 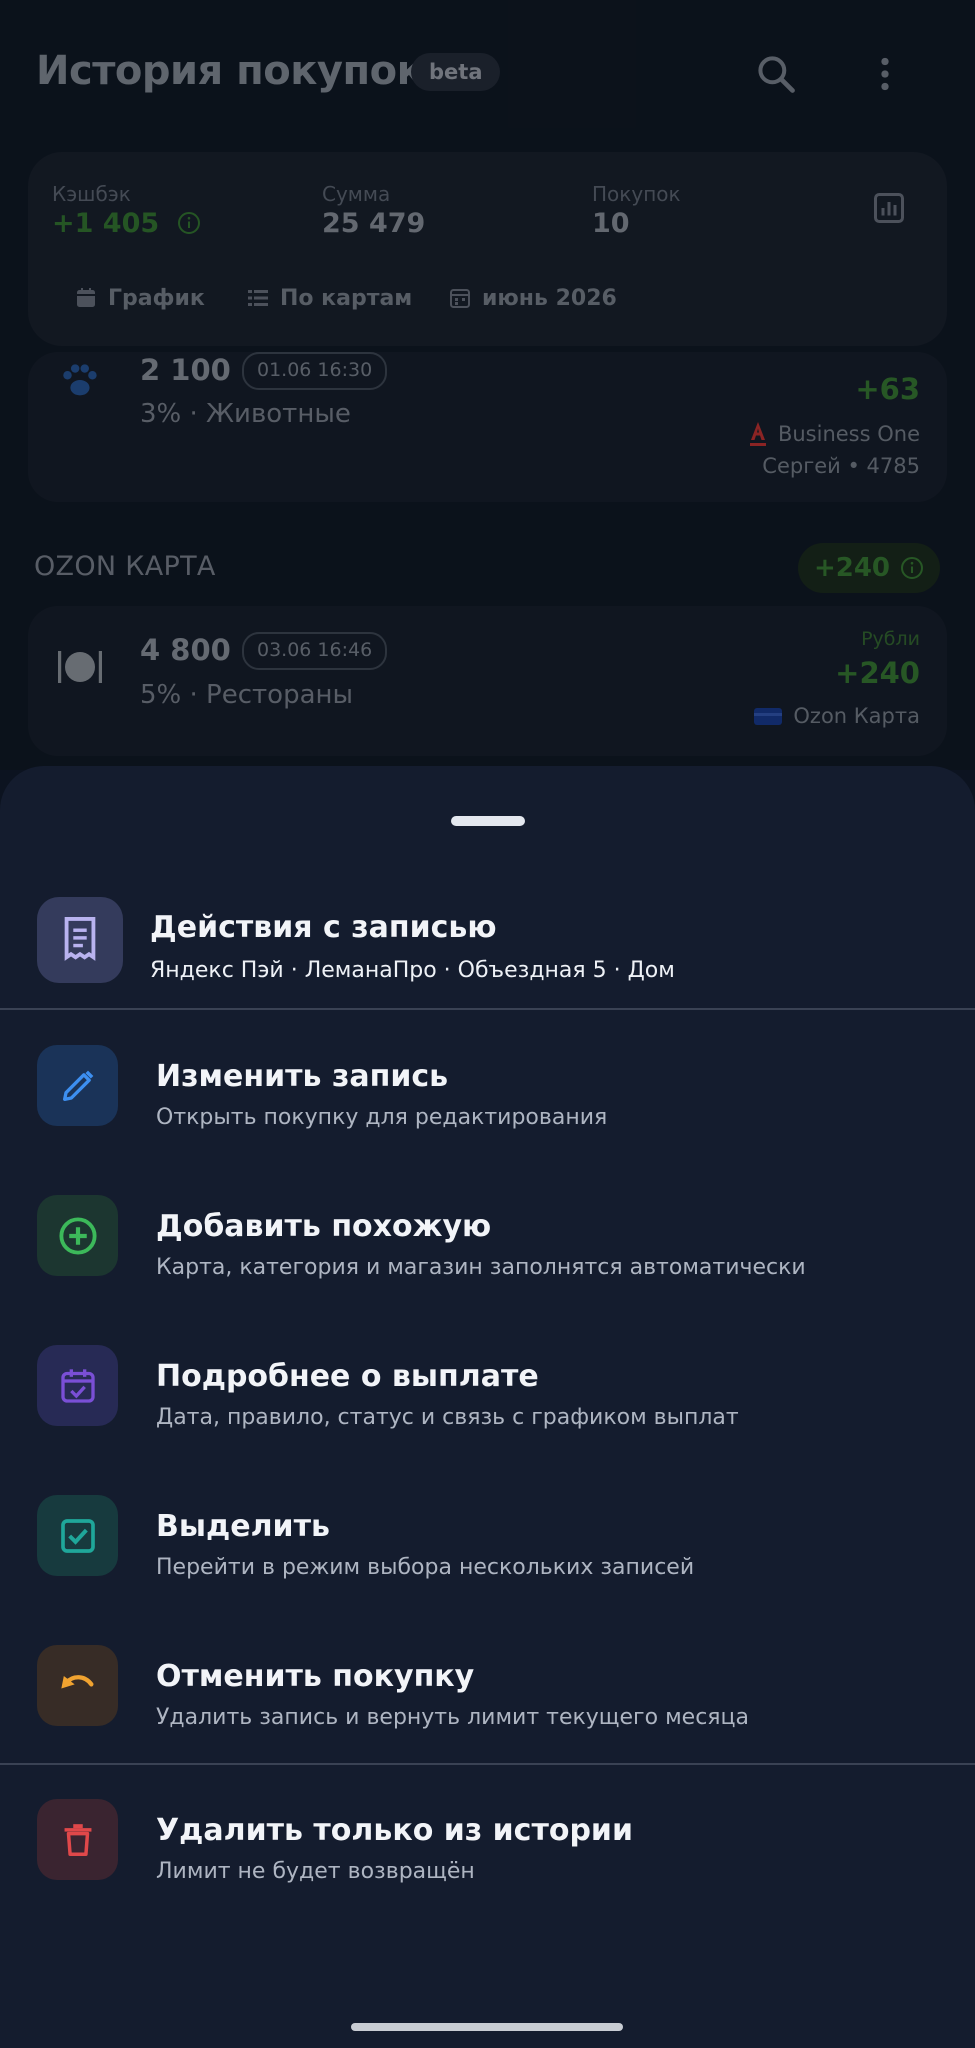 What do you see at coordinates (834, 434) in the screenshot?
I see `card-name: Business One` at bounding box center [834, 434].